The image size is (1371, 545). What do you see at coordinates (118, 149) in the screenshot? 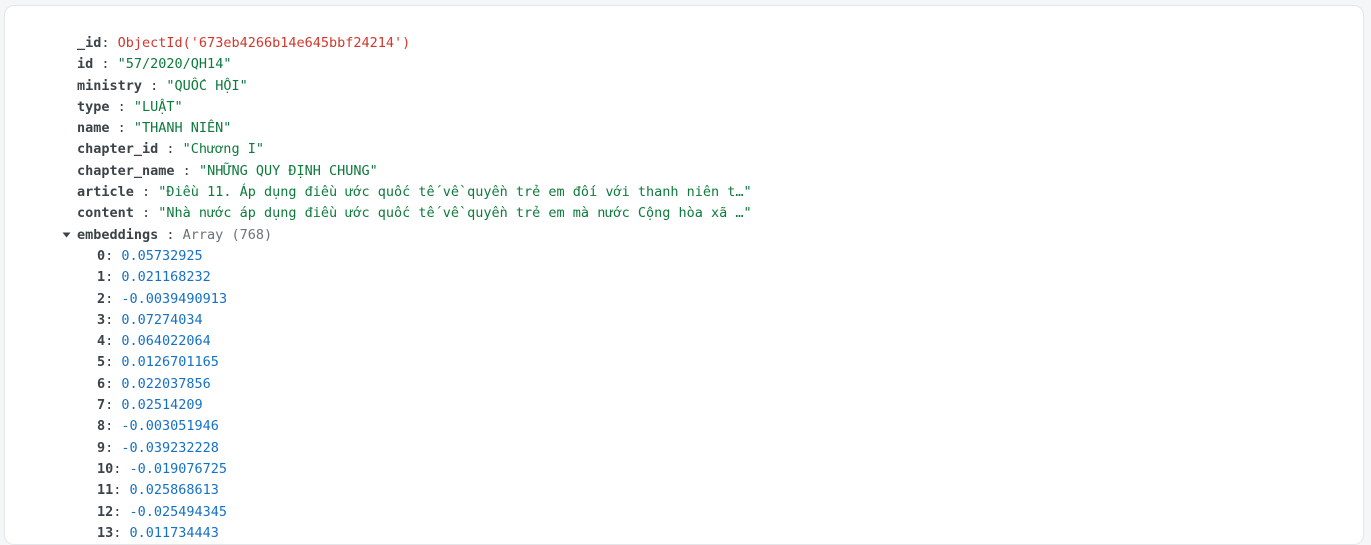
I see `field-key: chapter_id` at bounding box center [118, 149].